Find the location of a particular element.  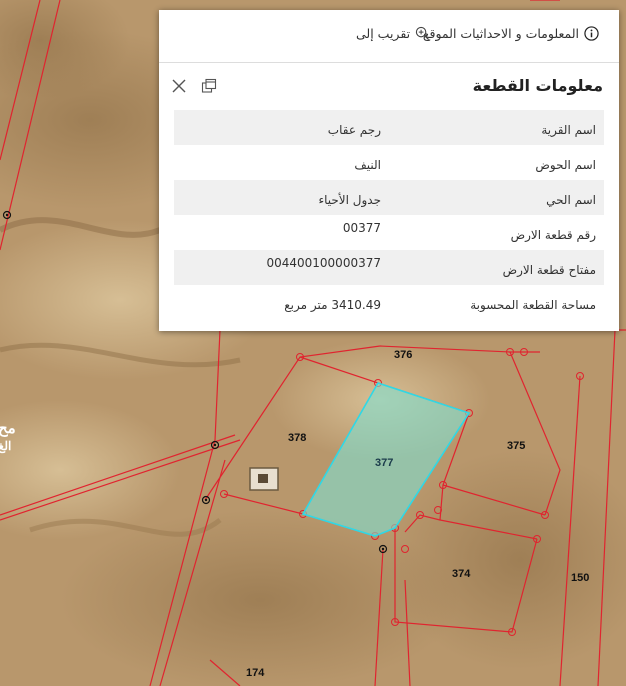

attribute-name: اسم الحوض is located at coordinates (565, 165).